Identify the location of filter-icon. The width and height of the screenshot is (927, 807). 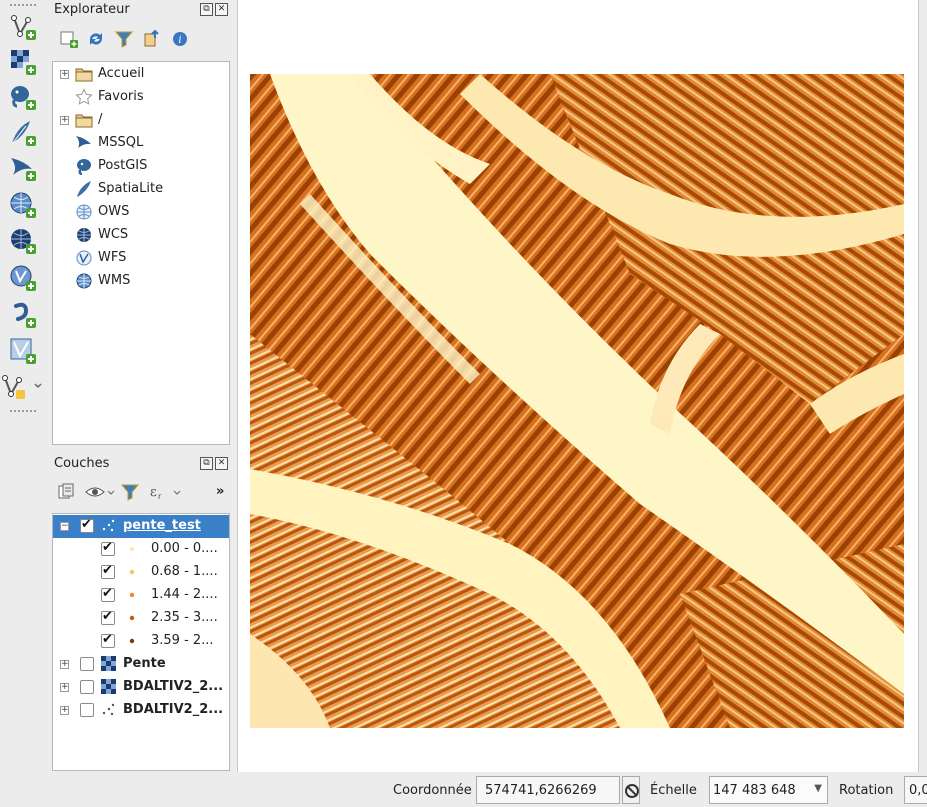
(124, 39).